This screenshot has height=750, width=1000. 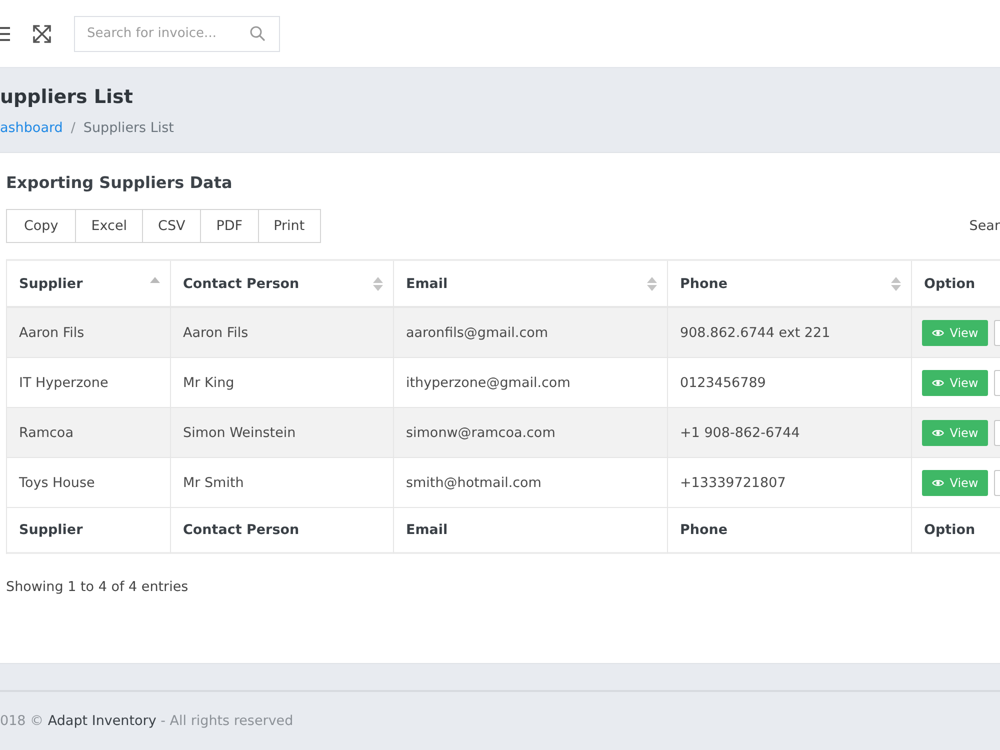 What do you see at coordinates (531, 433) in the screenshot?
I see `table-cell: simonw@ramcoa.com` at bounding box center [531, 433].